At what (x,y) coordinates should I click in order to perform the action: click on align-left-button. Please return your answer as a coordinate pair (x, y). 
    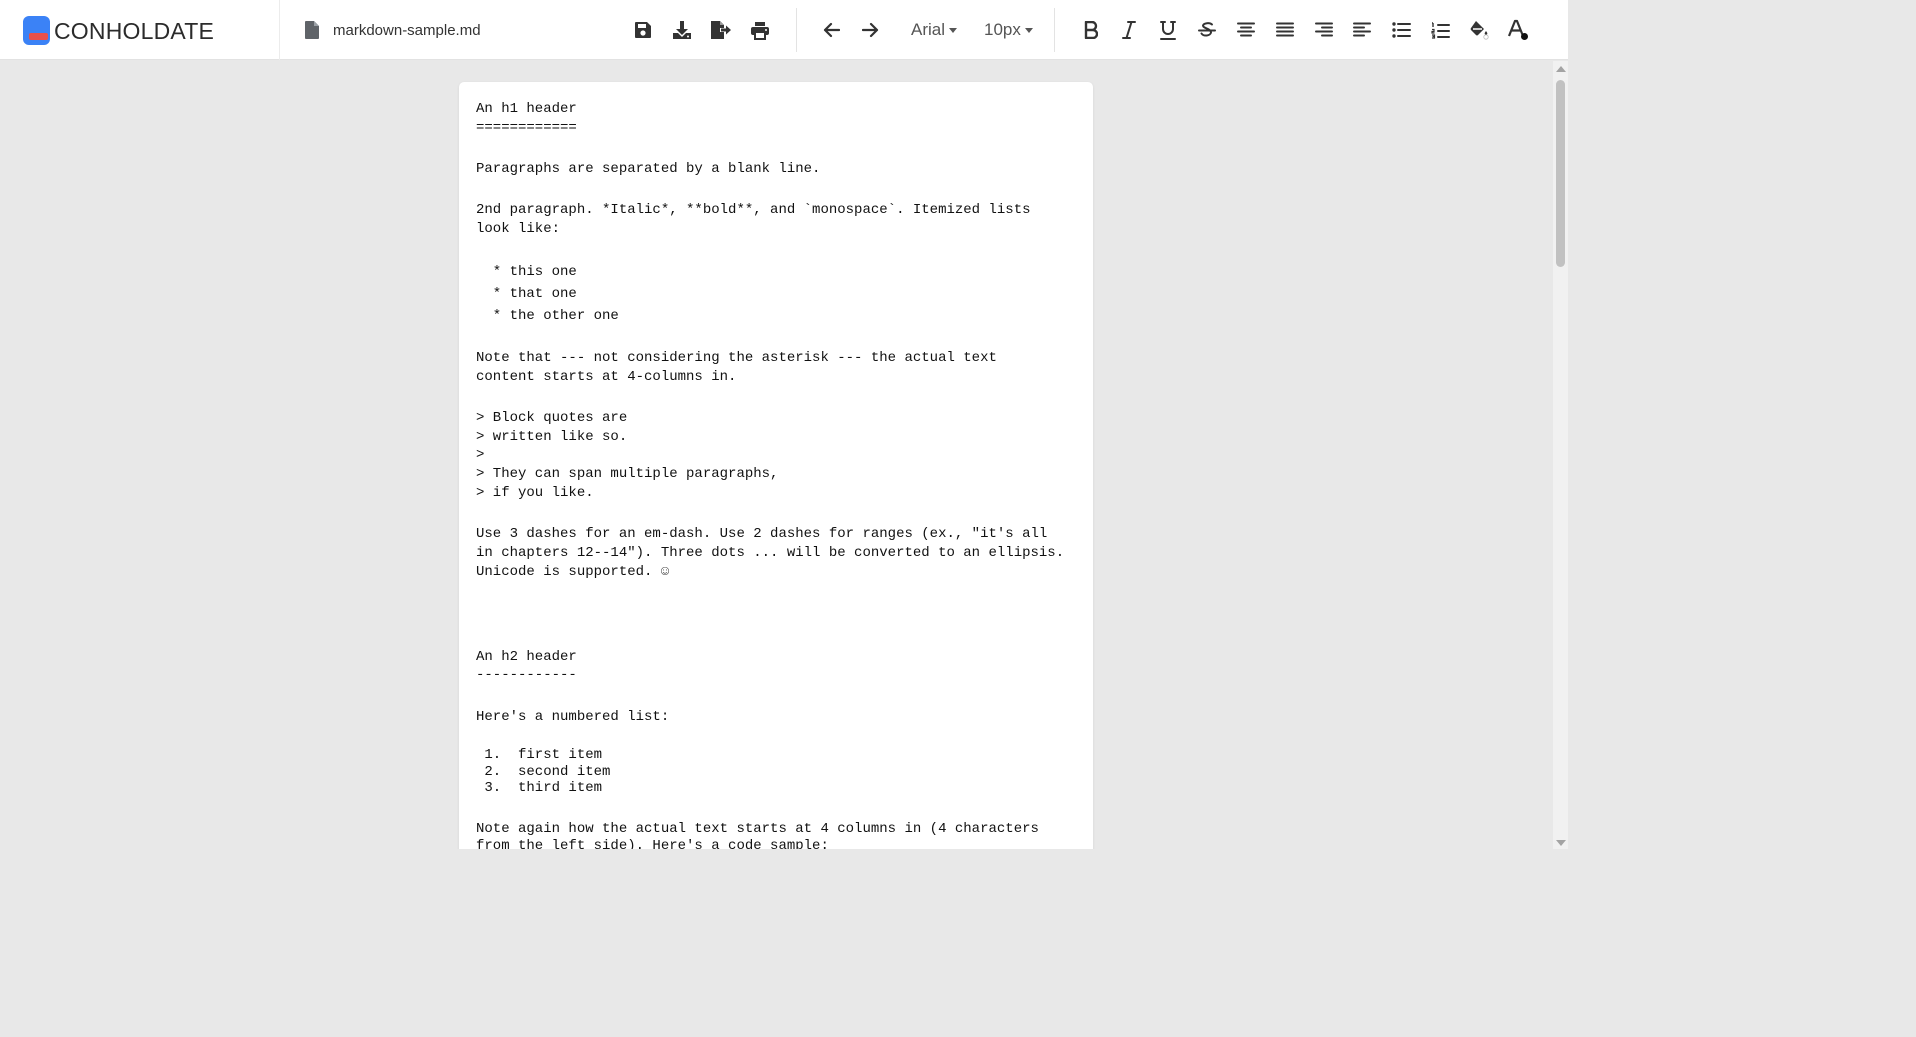
    Looking at the image, I should click on (1362, 30).